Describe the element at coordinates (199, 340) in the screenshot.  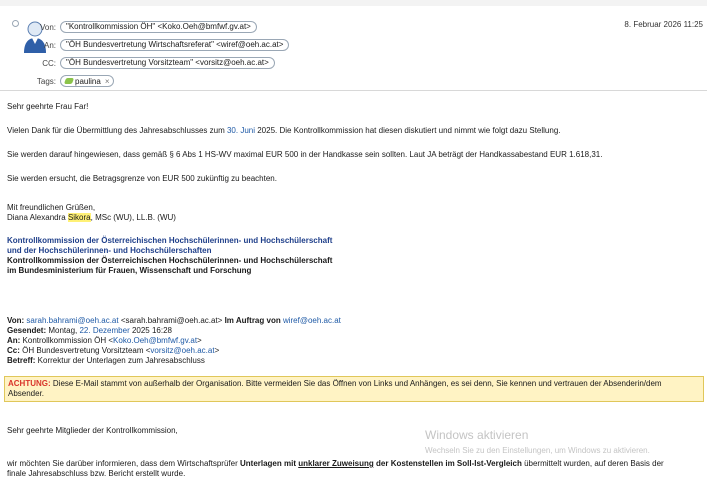
I see `quoted-to-bracket: >` at that location.